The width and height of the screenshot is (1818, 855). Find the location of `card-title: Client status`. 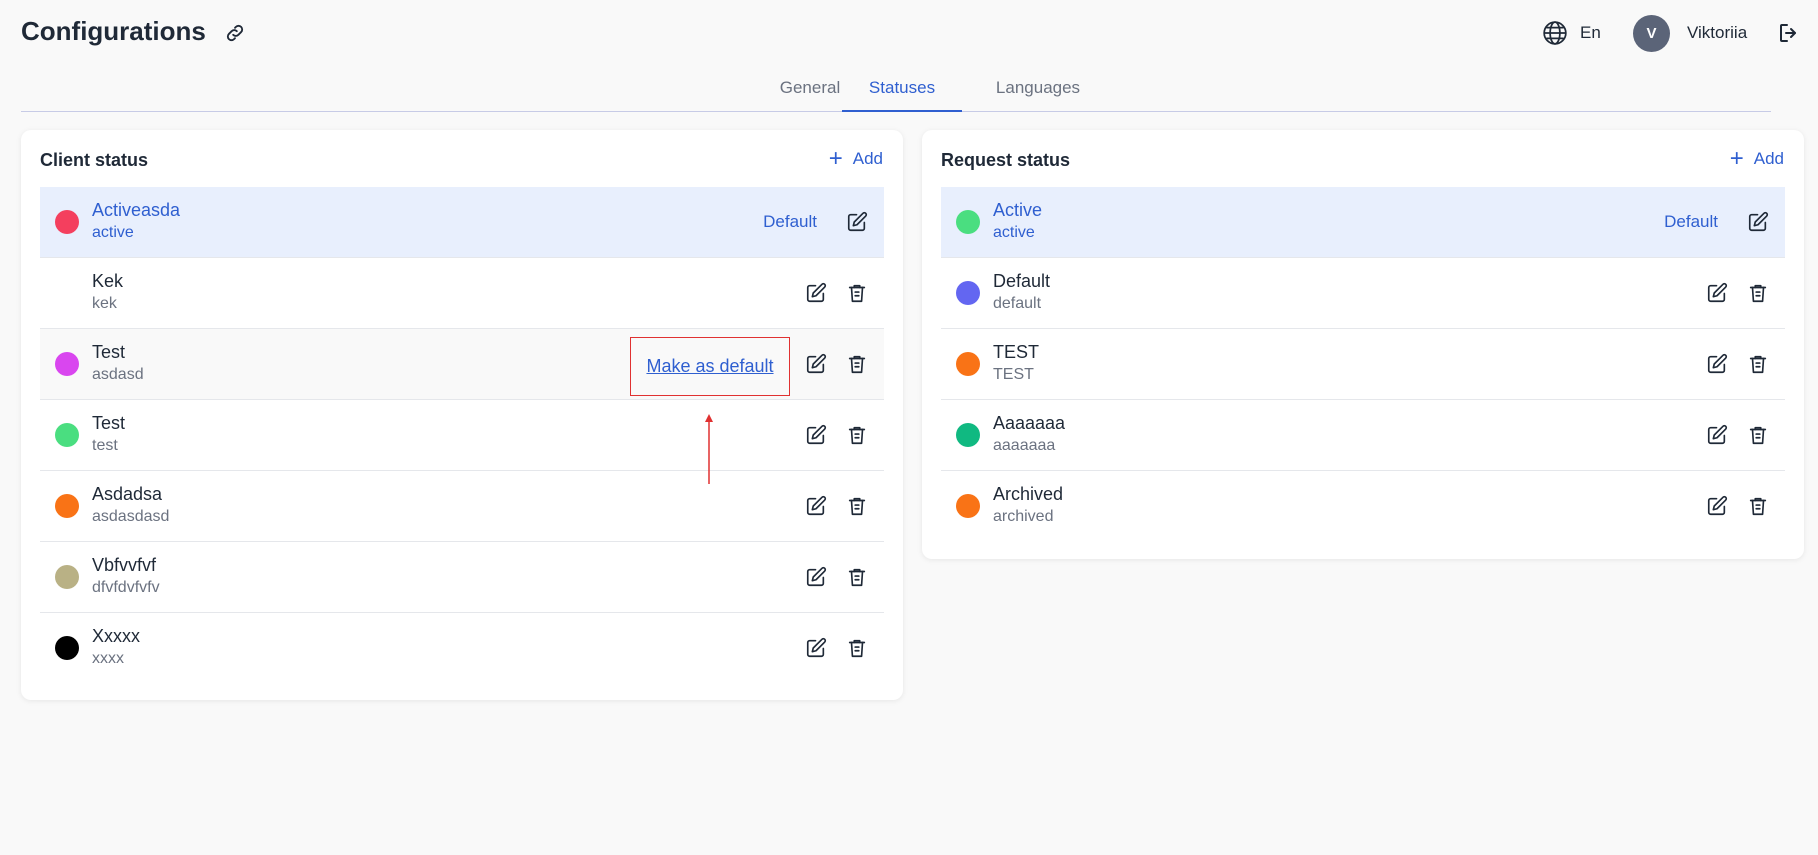

card-title: Client status is located at coordinates (94, 160).